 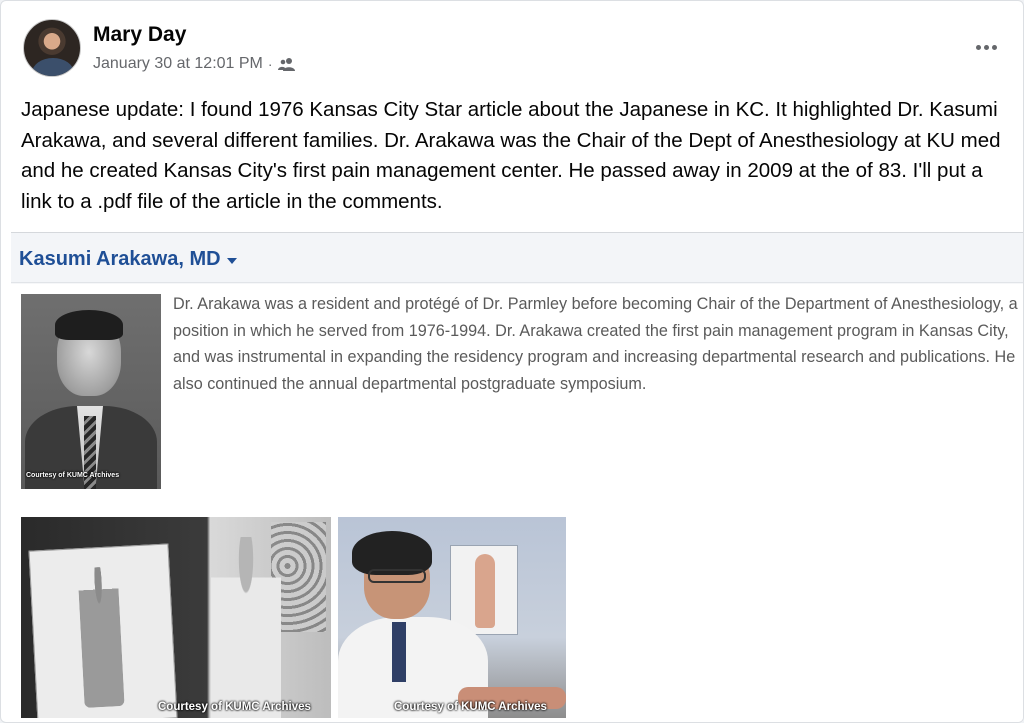 I want to click on more-options-icon, so click(x=986, y=47).